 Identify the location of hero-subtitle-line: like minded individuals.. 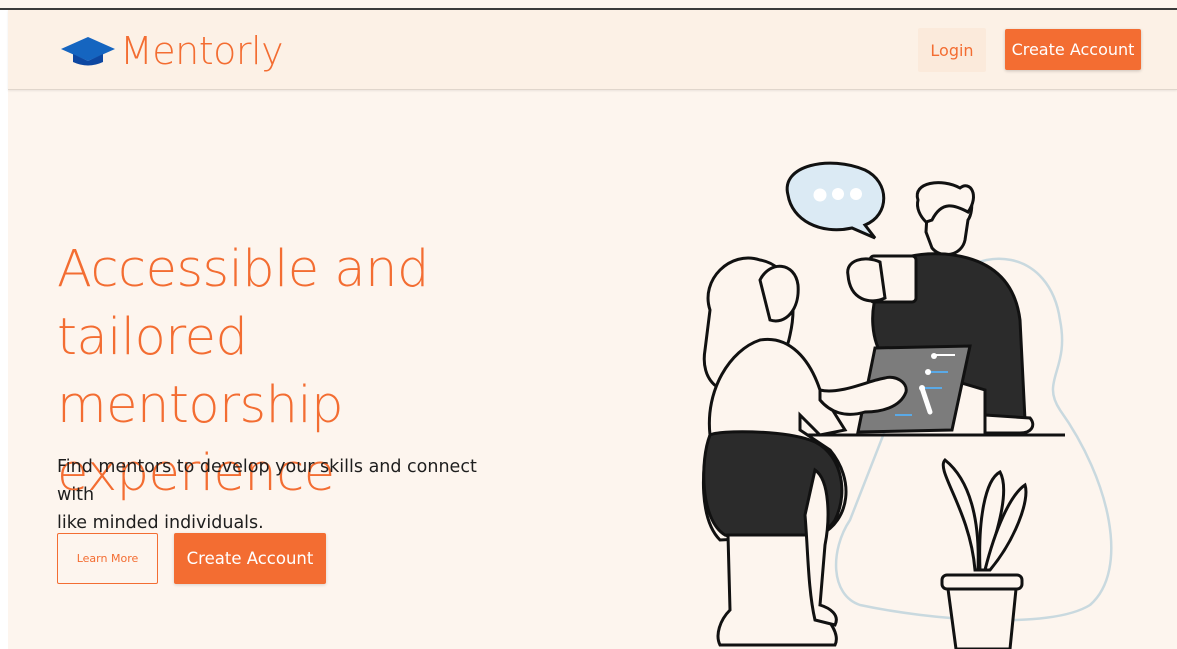
(160, 523).